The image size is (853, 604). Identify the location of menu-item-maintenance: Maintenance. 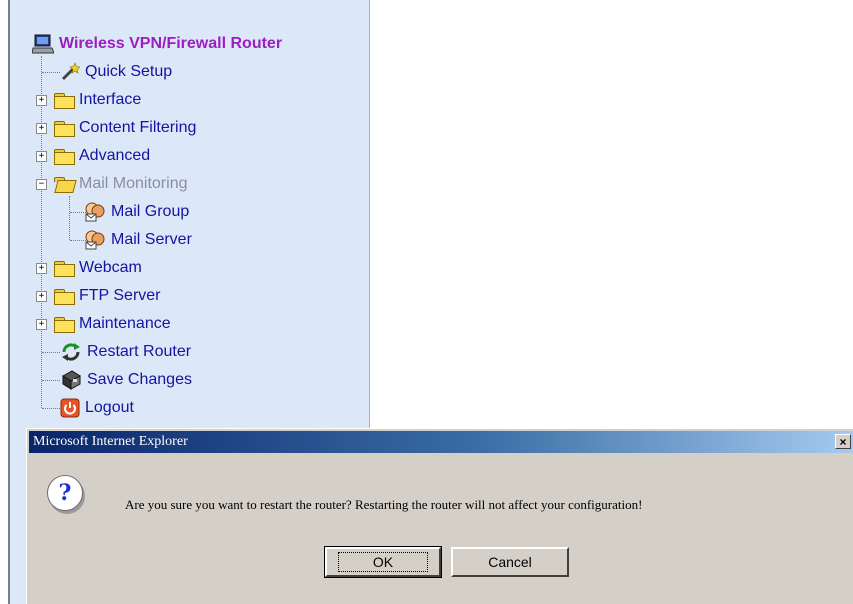
(112, 324).